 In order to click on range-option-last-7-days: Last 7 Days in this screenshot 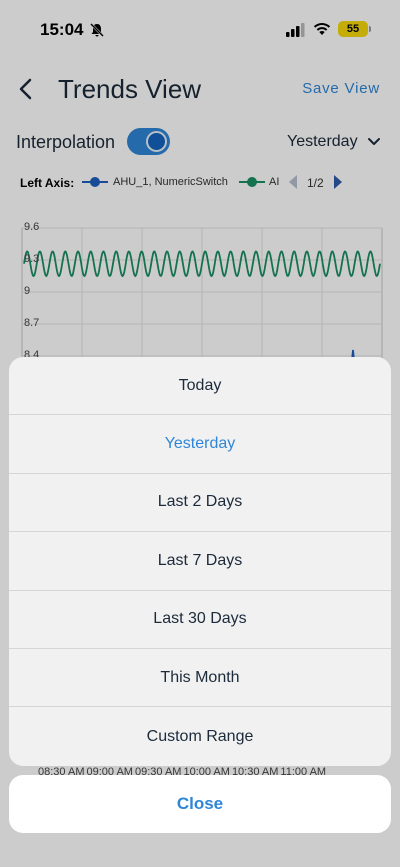, I will do `click(200, 561)`.